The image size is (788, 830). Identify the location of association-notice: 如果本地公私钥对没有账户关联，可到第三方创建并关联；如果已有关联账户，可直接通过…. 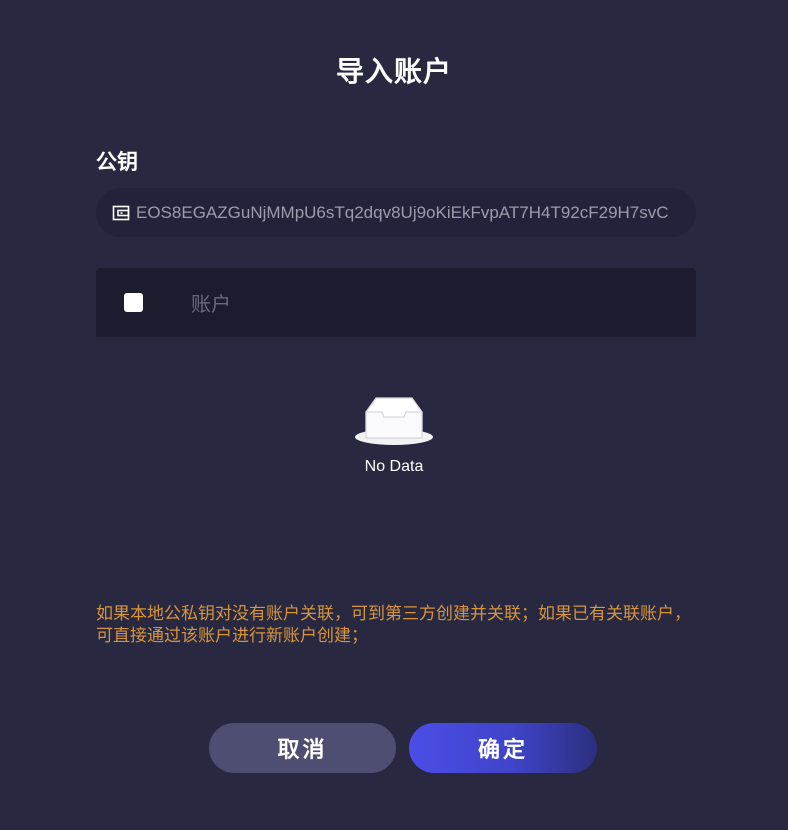
(393, 625).